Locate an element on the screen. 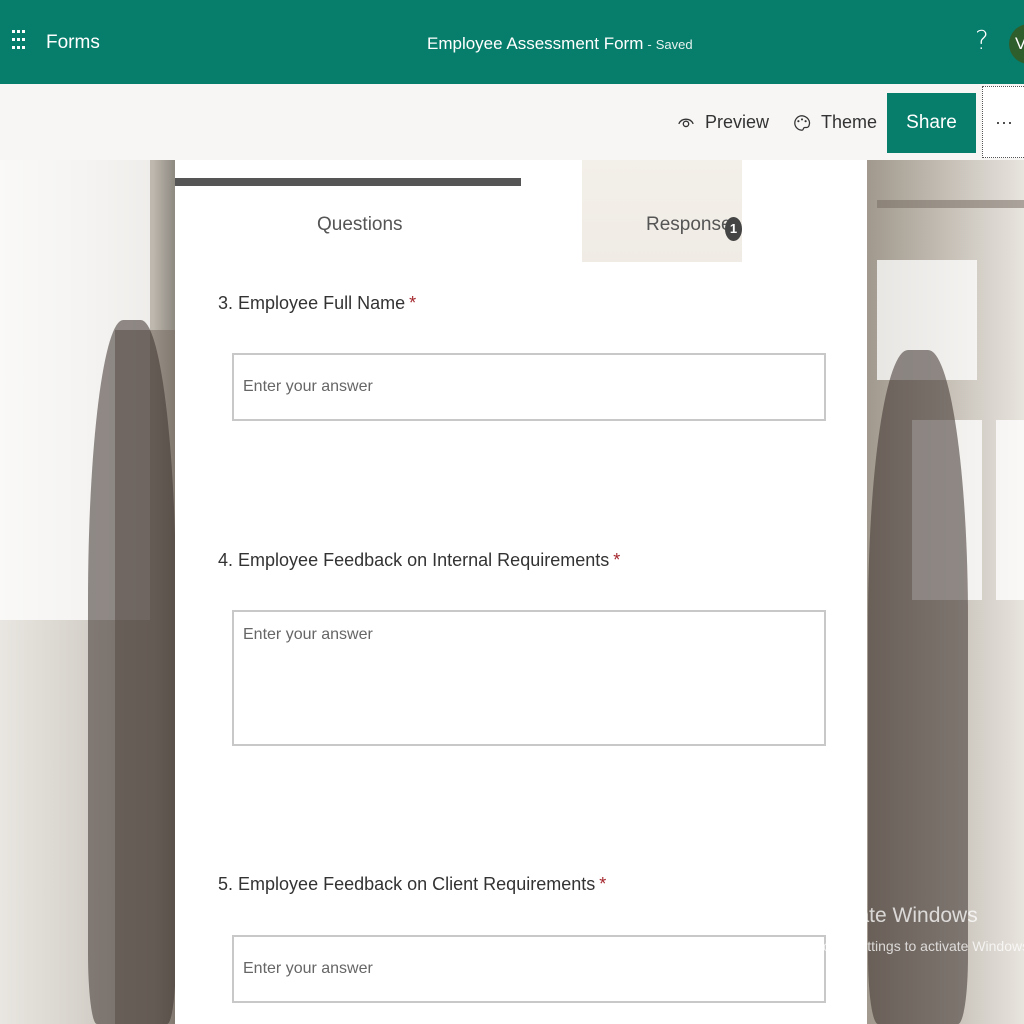 This screenshot has width=1024, height=1024. active-tab-indicator is located at coordinates (348, 182).